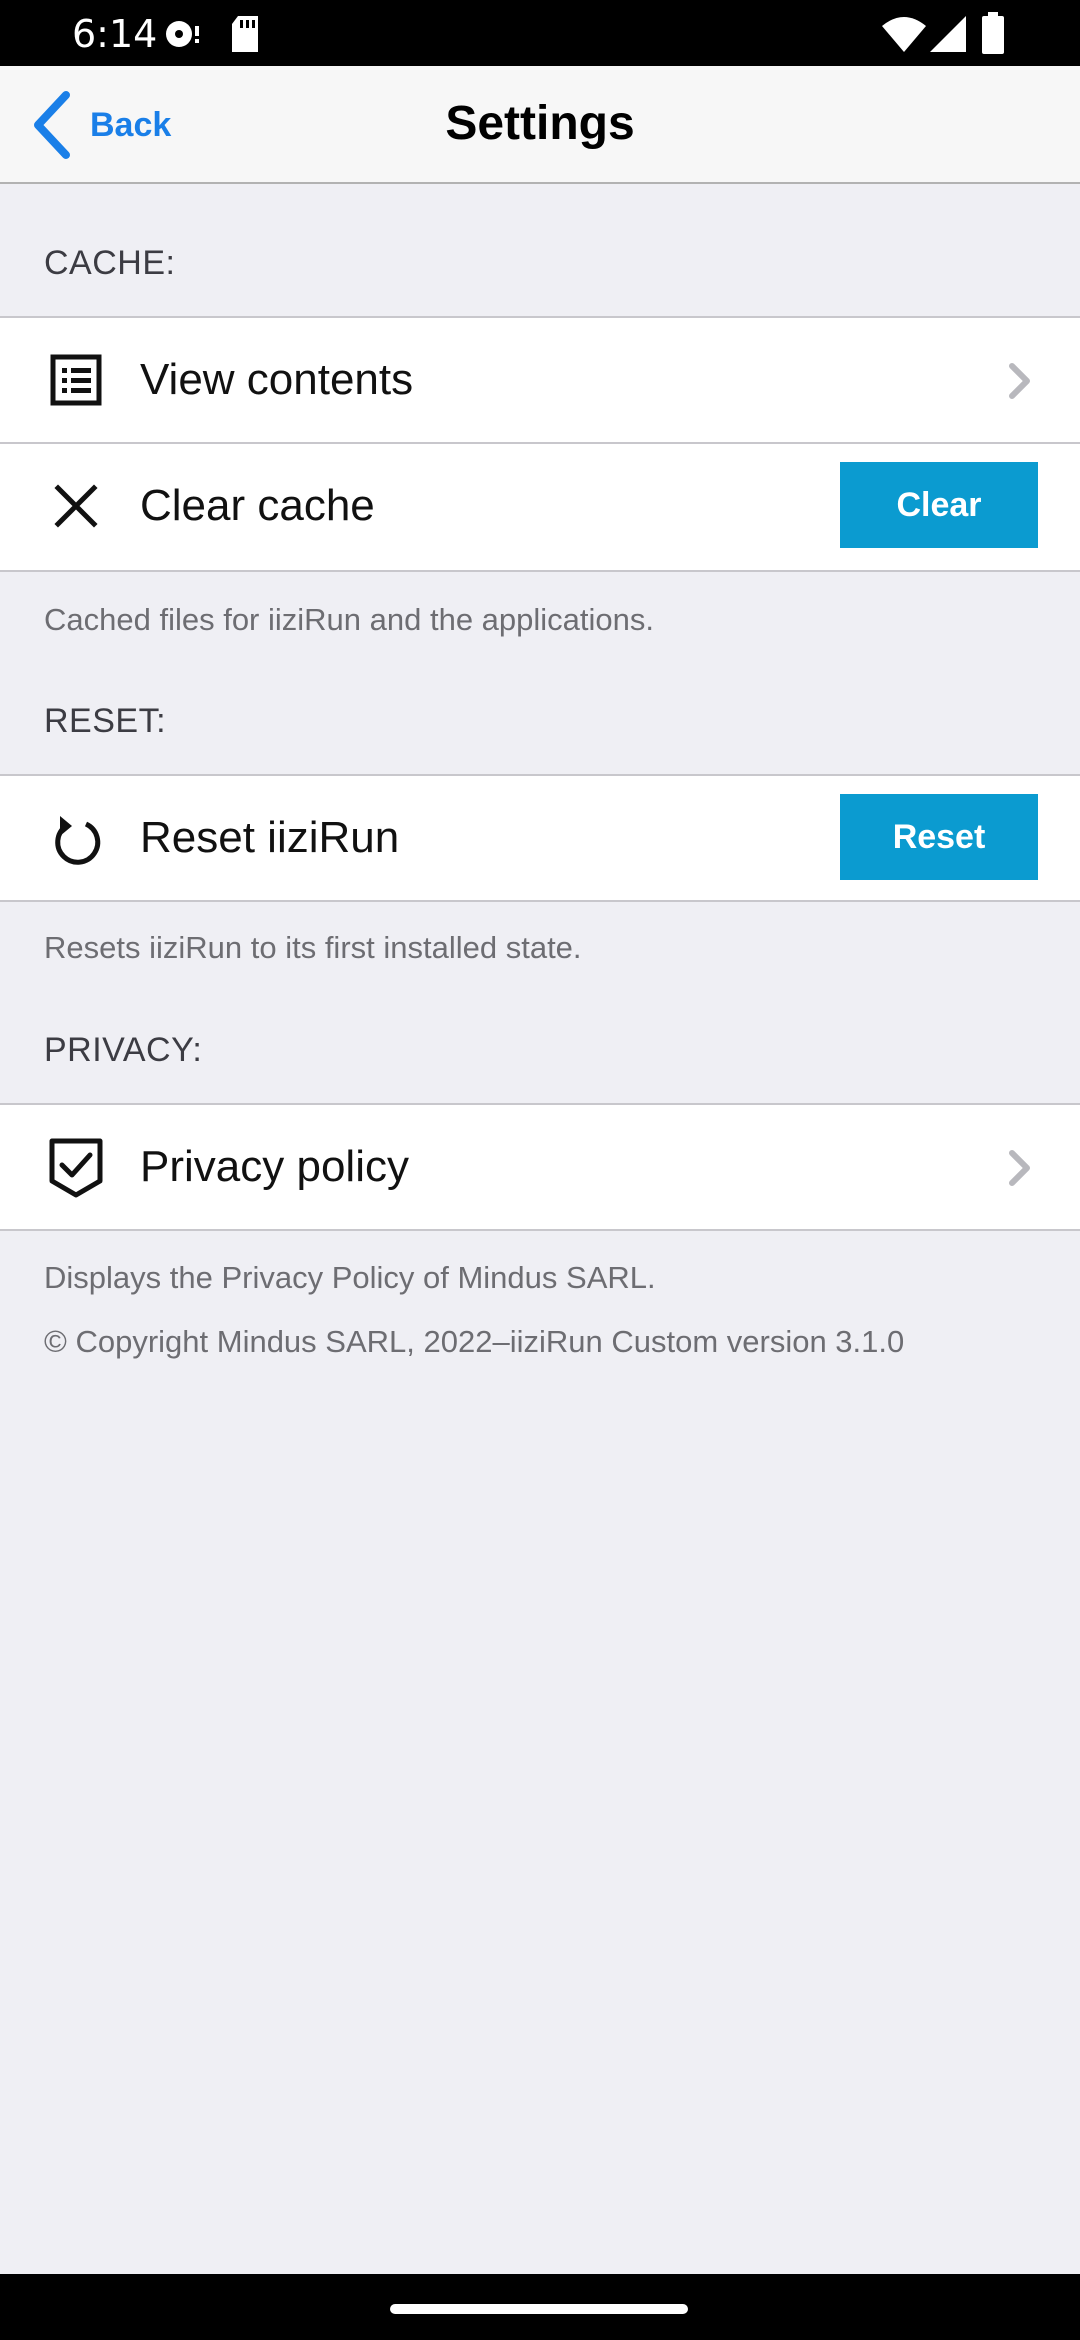 Image resolution: width=1080 pixels, height=2340 pixels. I want to click on refresh-icon, so click(78, 840).